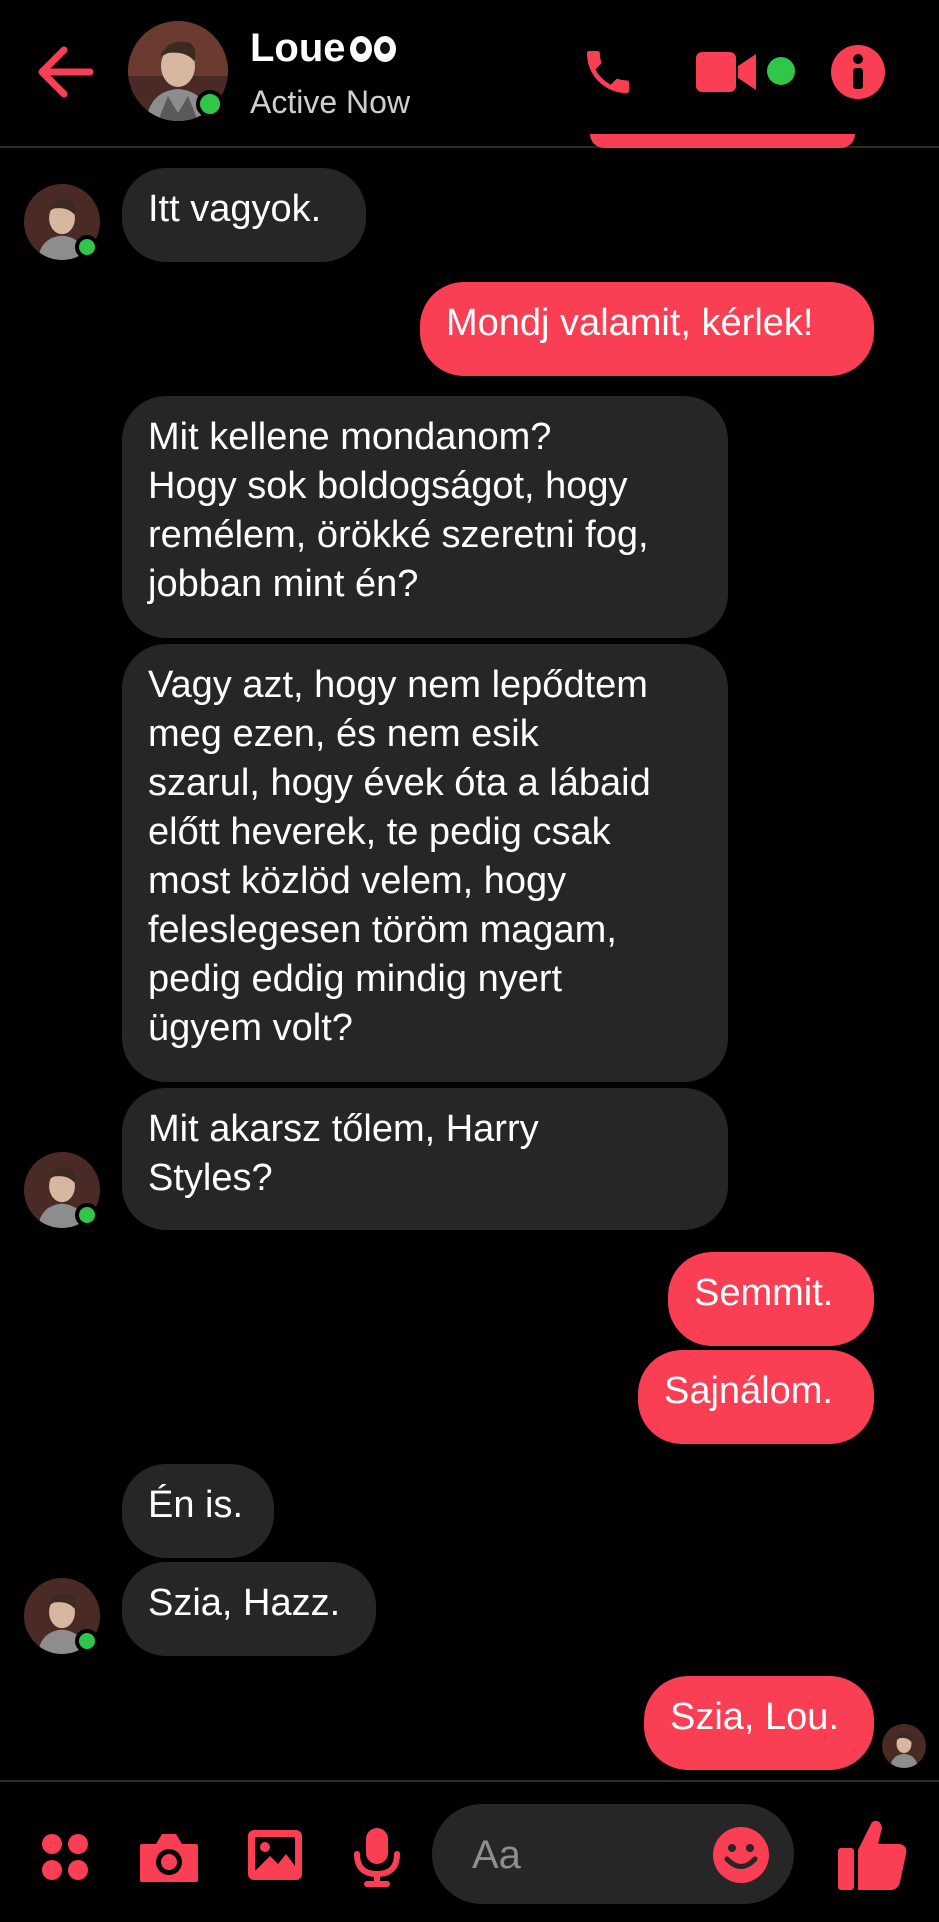 The width and height of the screenshot is (939, 1922). What do you see at coordinates (249, 1609) in the screenshot?
I see `message-incoming: Szia, Hazz.` at bounding box center [249, 1609].